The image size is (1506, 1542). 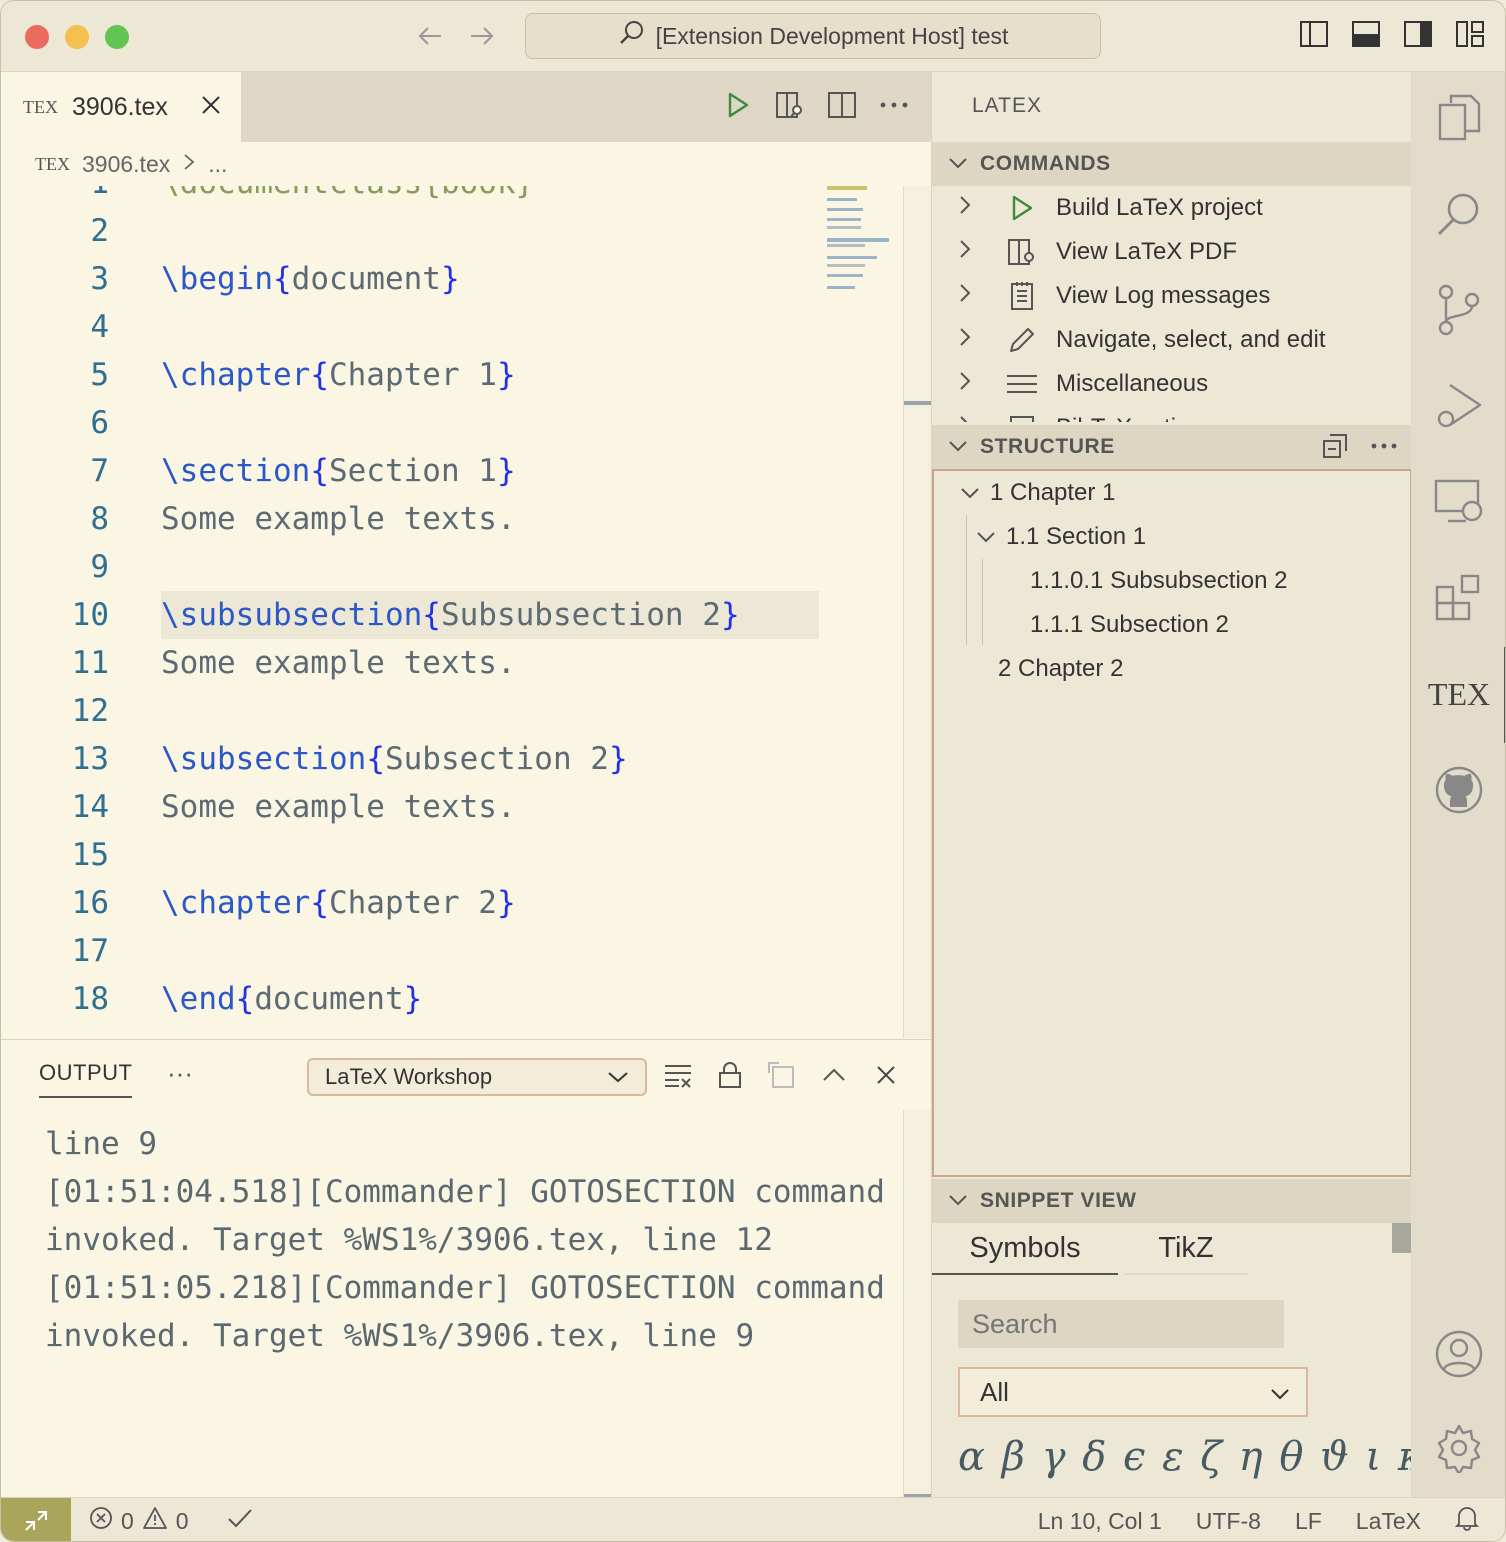 I want to click on toggle-primary-sidebar-icon, so click(x=1314, y=34).